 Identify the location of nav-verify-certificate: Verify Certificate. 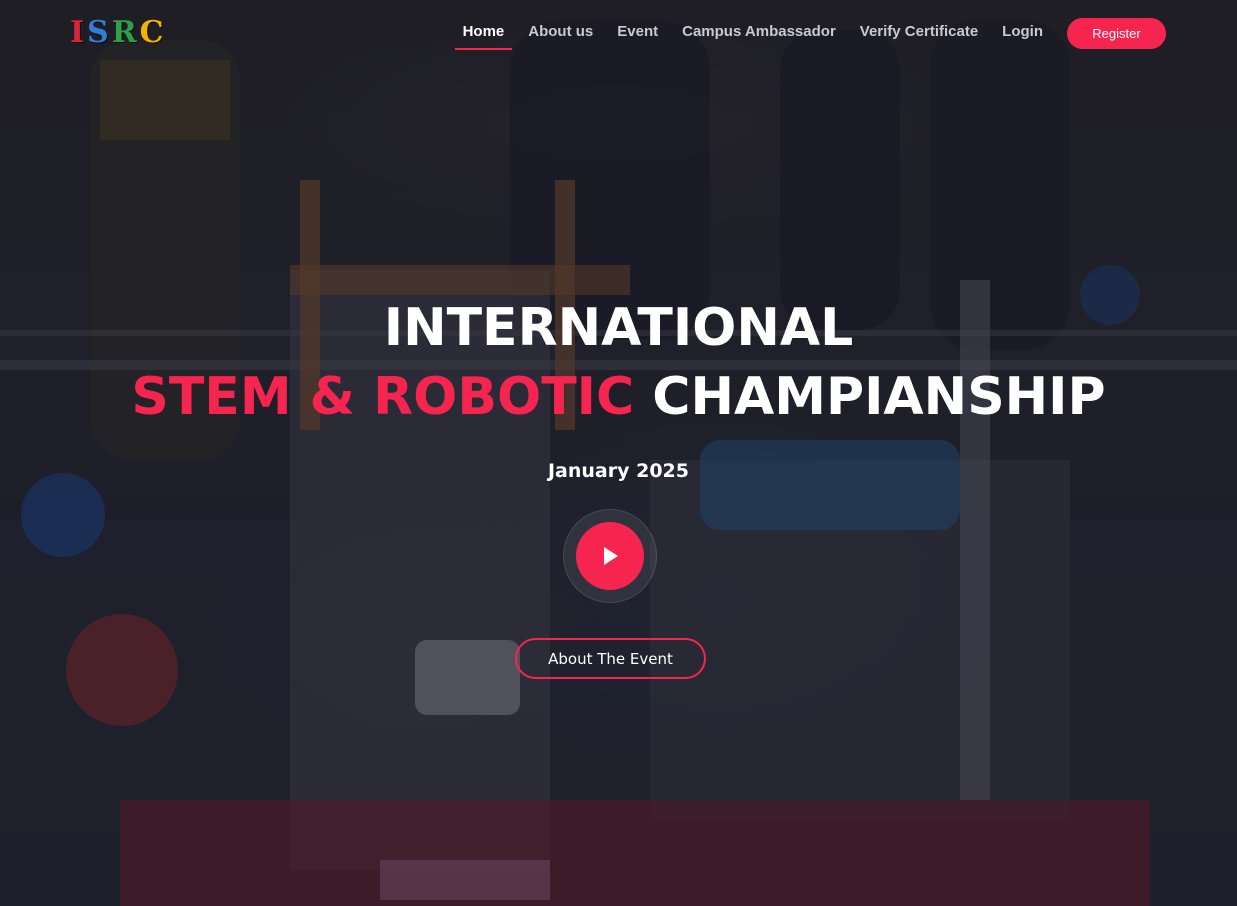
(919, 33).